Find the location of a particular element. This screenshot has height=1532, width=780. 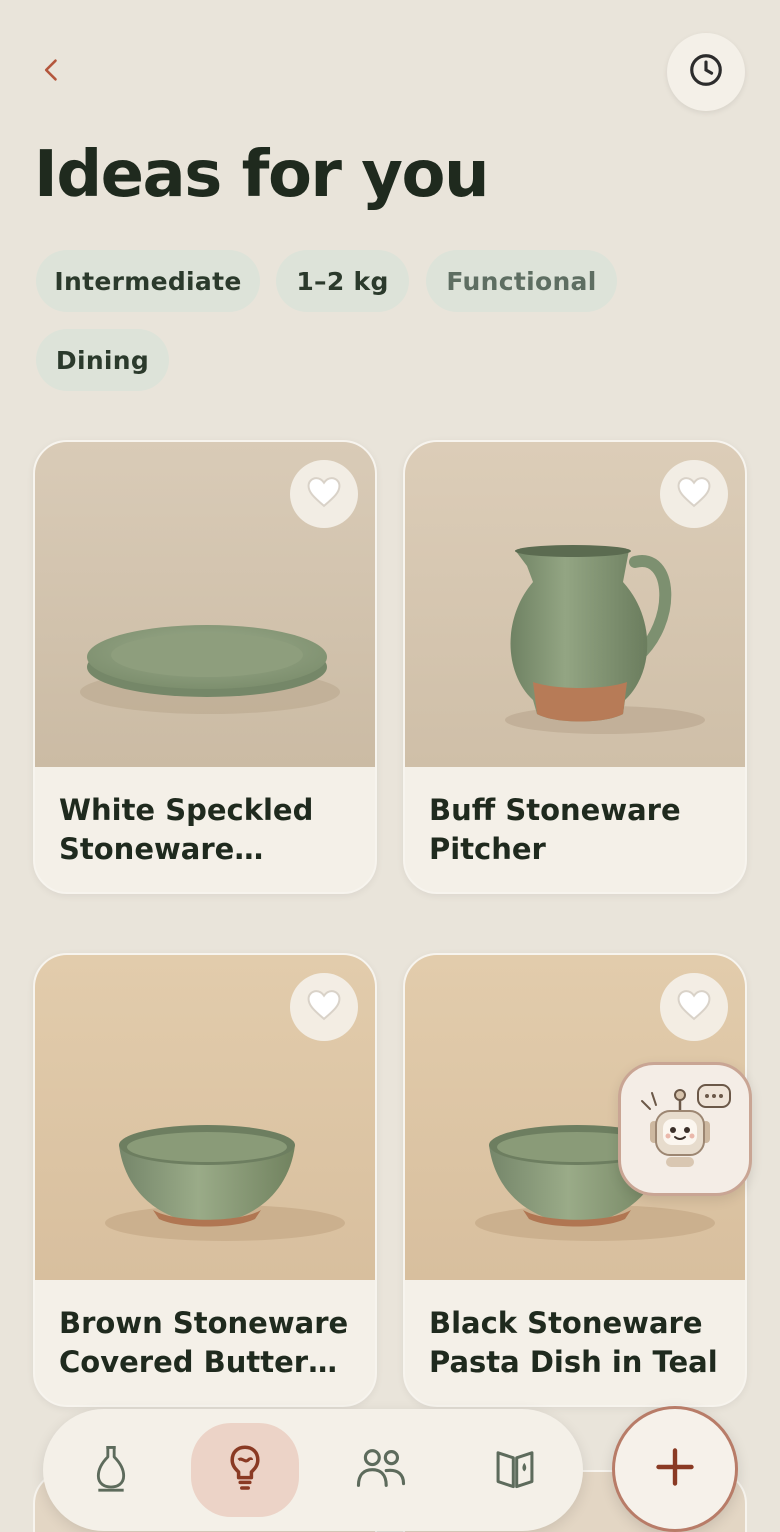

people-icon is located at coordinates (381, 1470).